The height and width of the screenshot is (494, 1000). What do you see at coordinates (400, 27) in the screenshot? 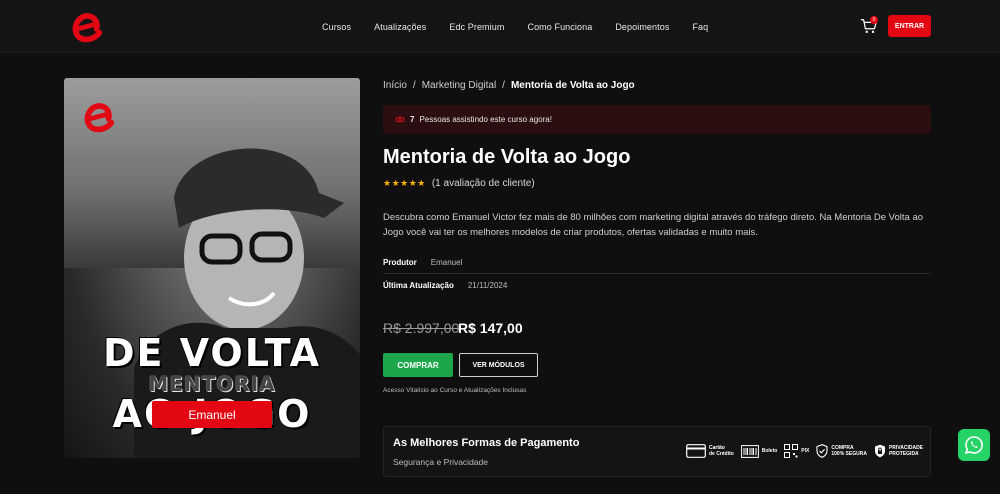
I see `nav-atualizacoes: Atualizações` at bounding box center [400, 27].